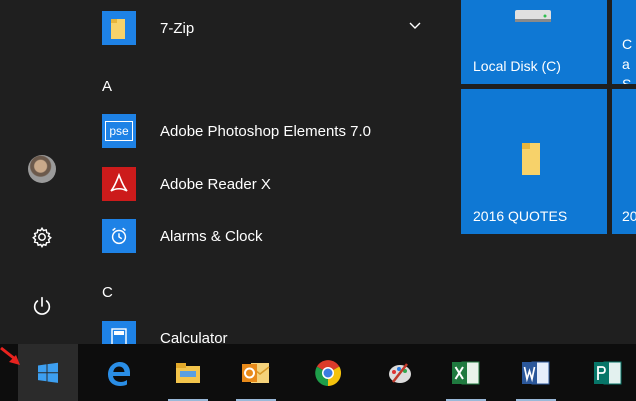 The width and height of the screenshot is (636, 401). Describe the element at coordinates (107, 86) in the screenshot. I see `section-letter-a: A` at that location.